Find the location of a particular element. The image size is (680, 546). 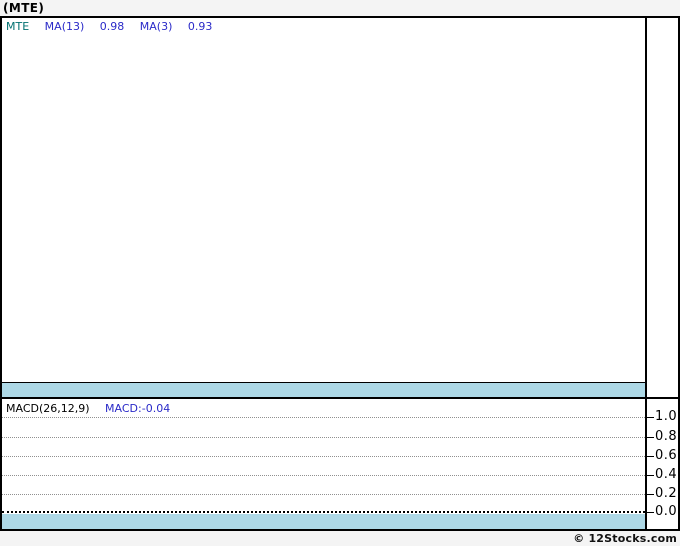

ma3-value: 0.93 is located at coordinates (200, 26).